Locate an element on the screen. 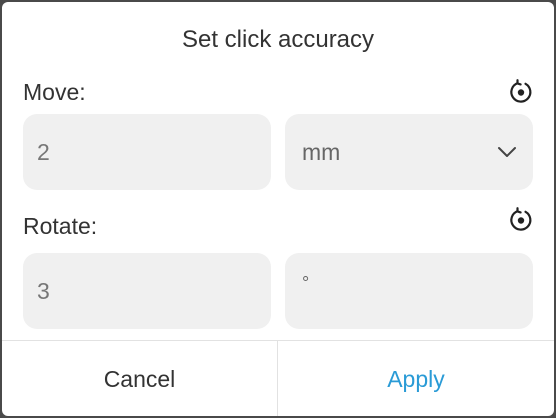 The height and width of the screenshot is (418, 556). chevron-down-icon is located at coordinates (507, 152).